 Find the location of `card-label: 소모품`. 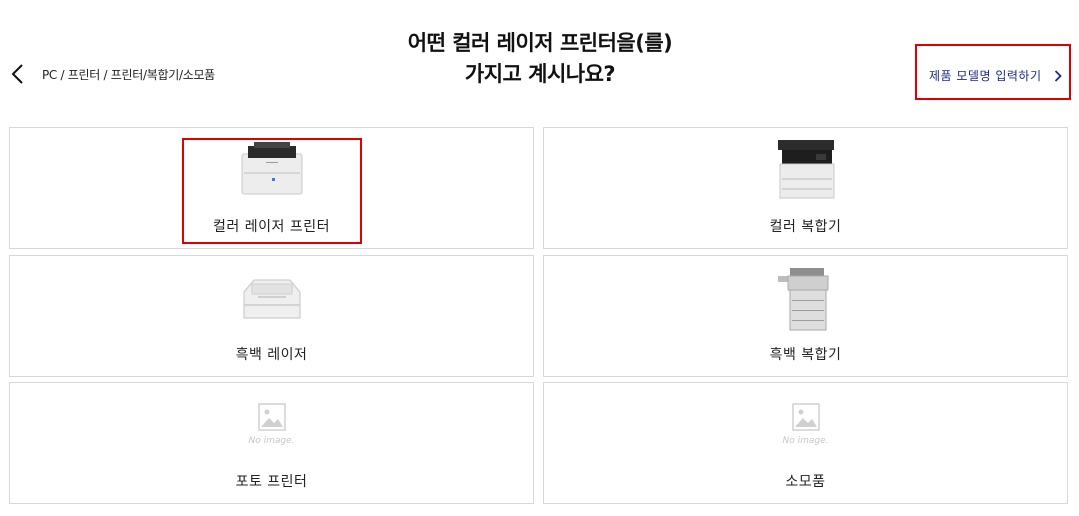

card-label: 소모품 is located at coordinates (805, 482).